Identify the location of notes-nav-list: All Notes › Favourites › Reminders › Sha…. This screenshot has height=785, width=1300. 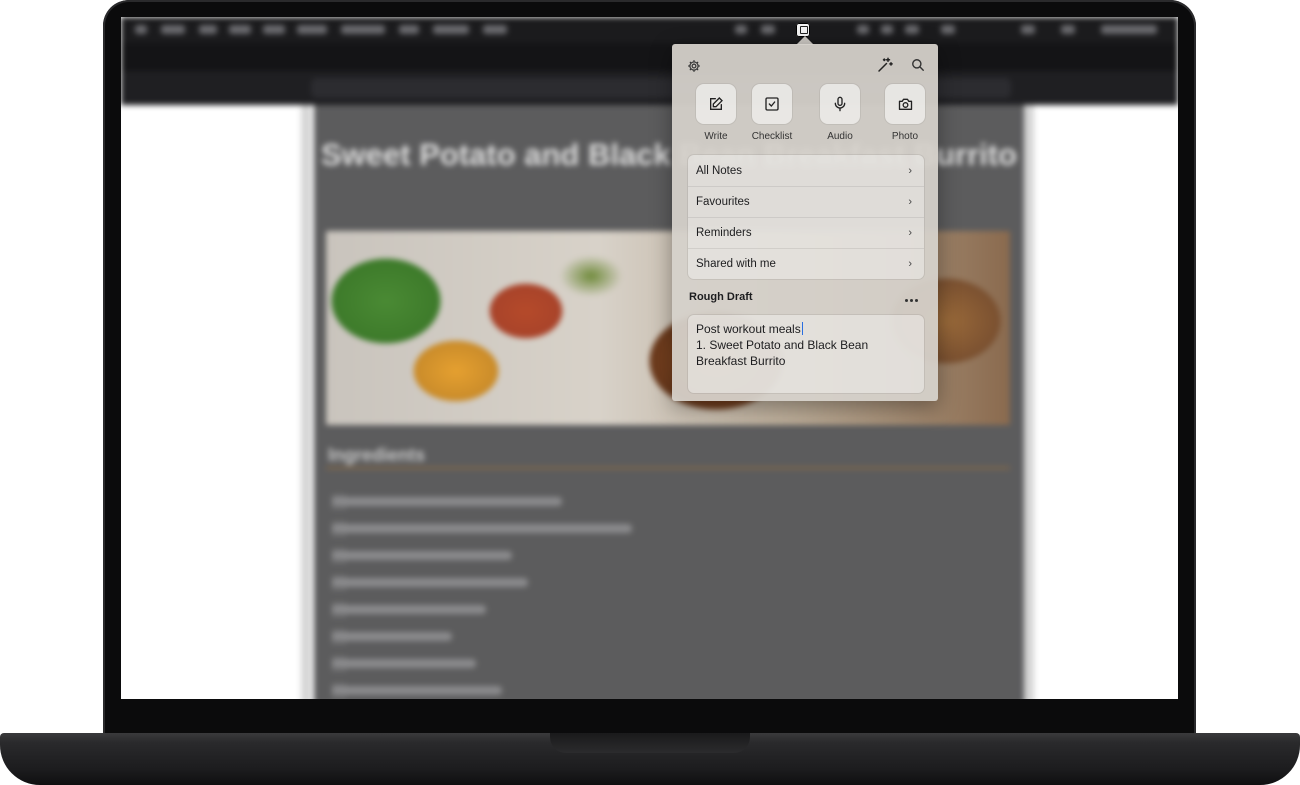
(806, 217).